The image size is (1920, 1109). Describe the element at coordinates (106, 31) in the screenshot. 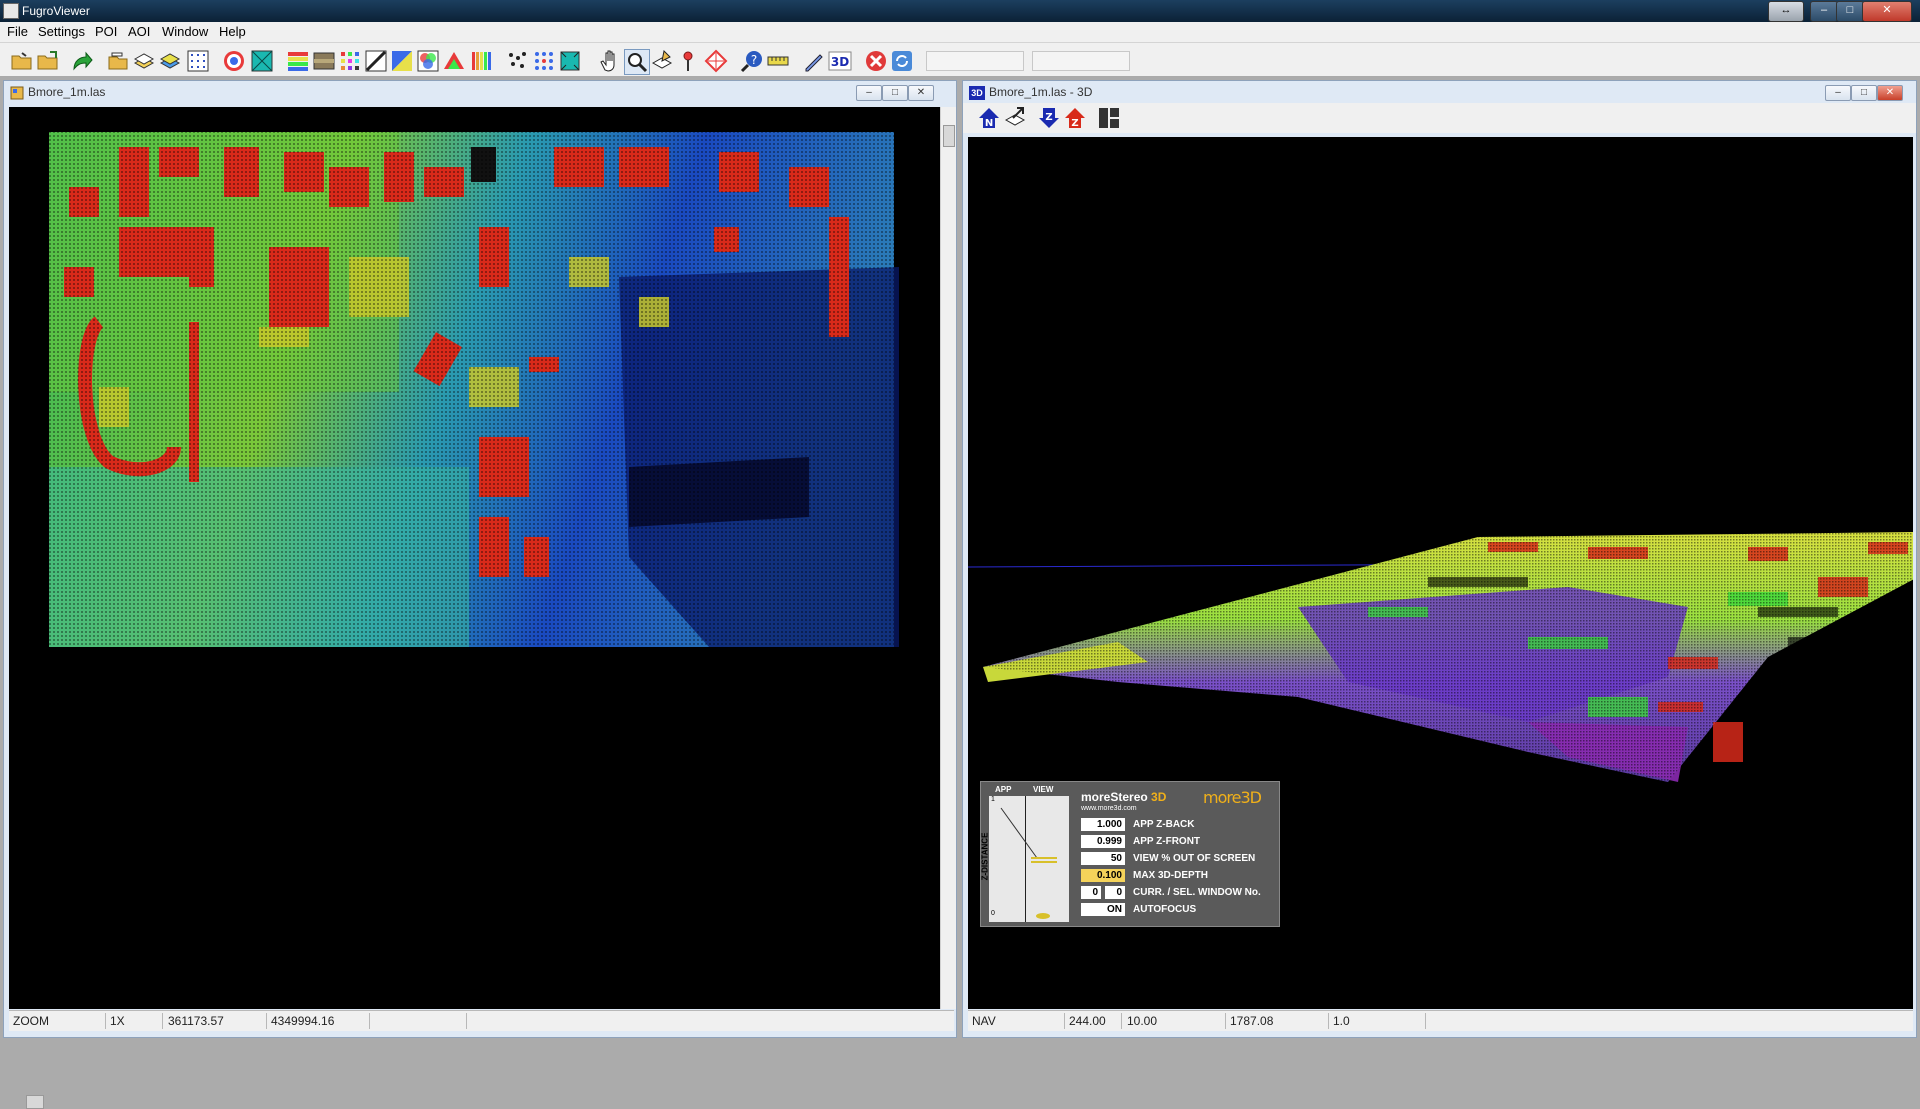

I see `menu-poi: POI` at that location.